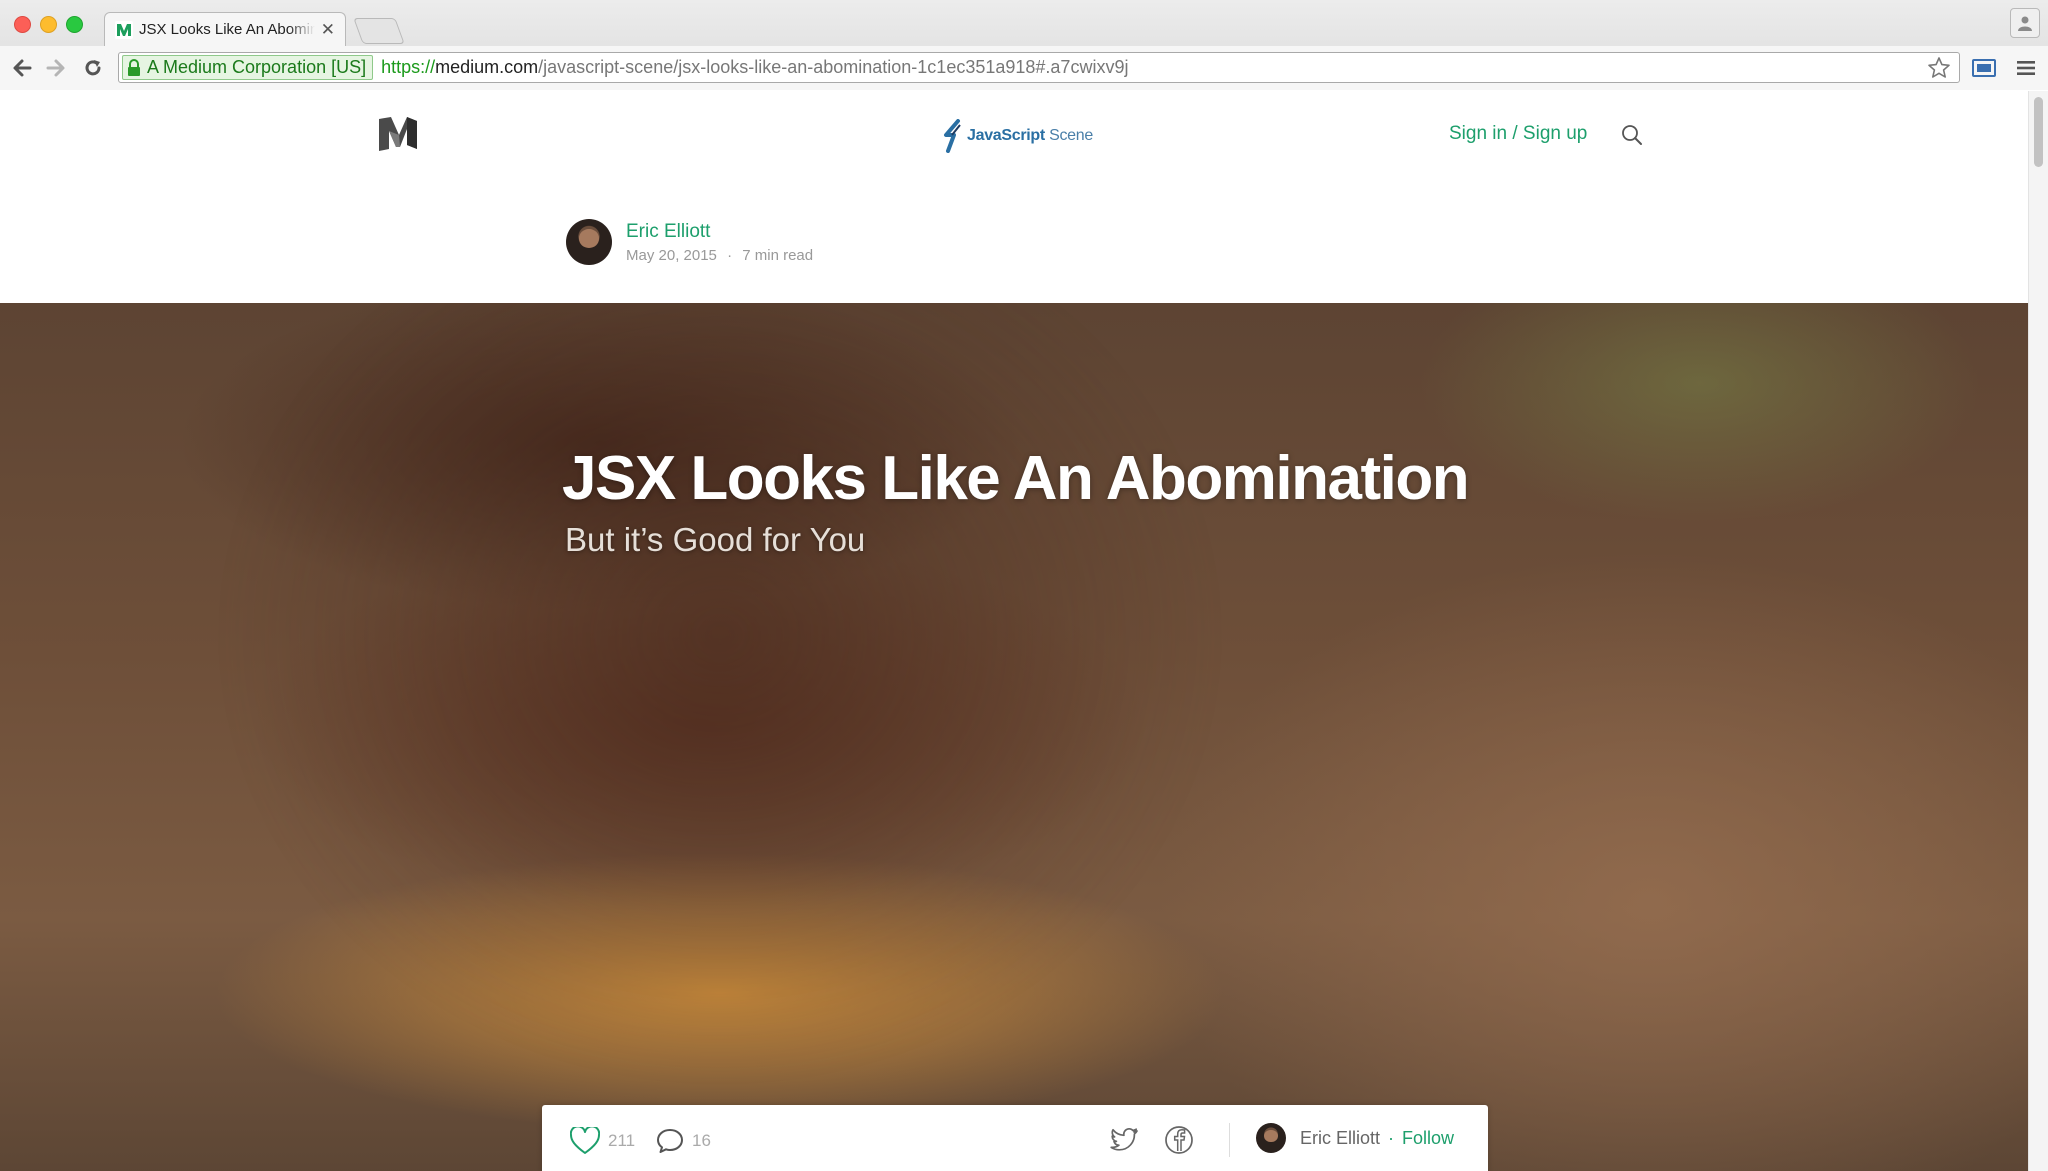  What do you see at coordinates (2038, 631) in the screenshot?
I see `page-scrollbar` at bounding box center [2038, 631].